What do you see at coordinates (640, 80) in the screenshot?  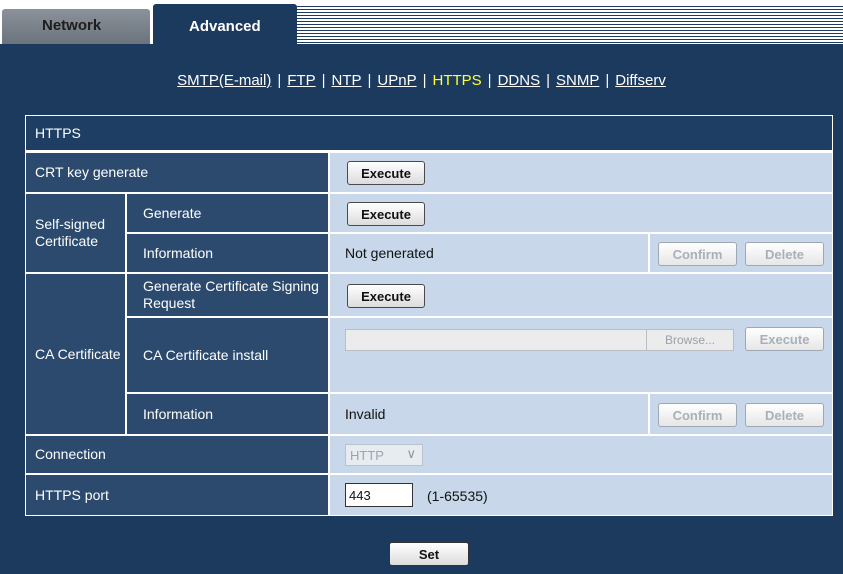 I see `subnav-diffserv: Diffserv` at bounding box center [640, 80].